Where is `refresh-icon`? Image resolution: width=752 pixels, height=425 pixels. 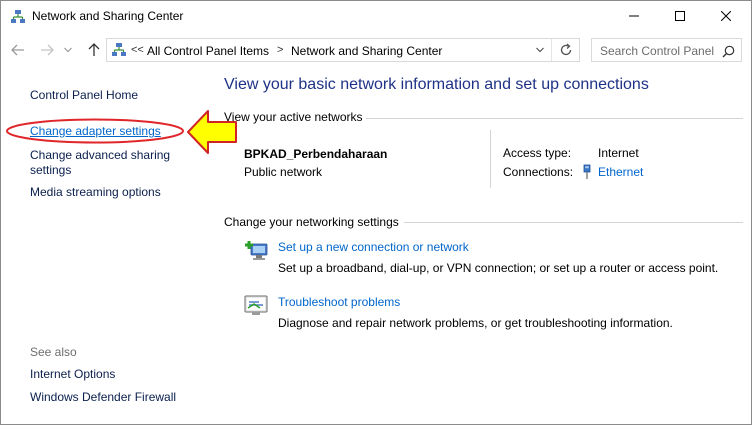 refresh-icon is located at coordinates (566, 49).